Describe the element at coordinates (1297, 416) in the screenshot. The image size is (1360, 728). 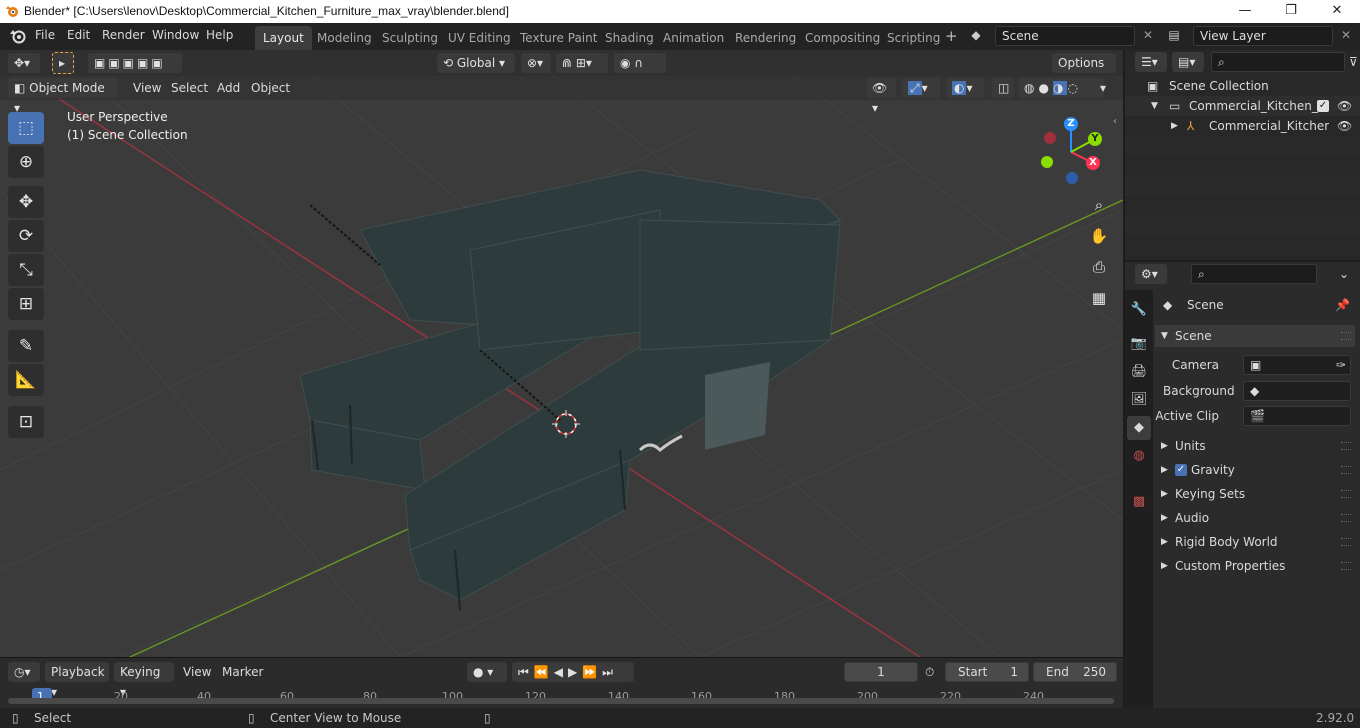
I see `active-clip-field: 🎬` at that location.